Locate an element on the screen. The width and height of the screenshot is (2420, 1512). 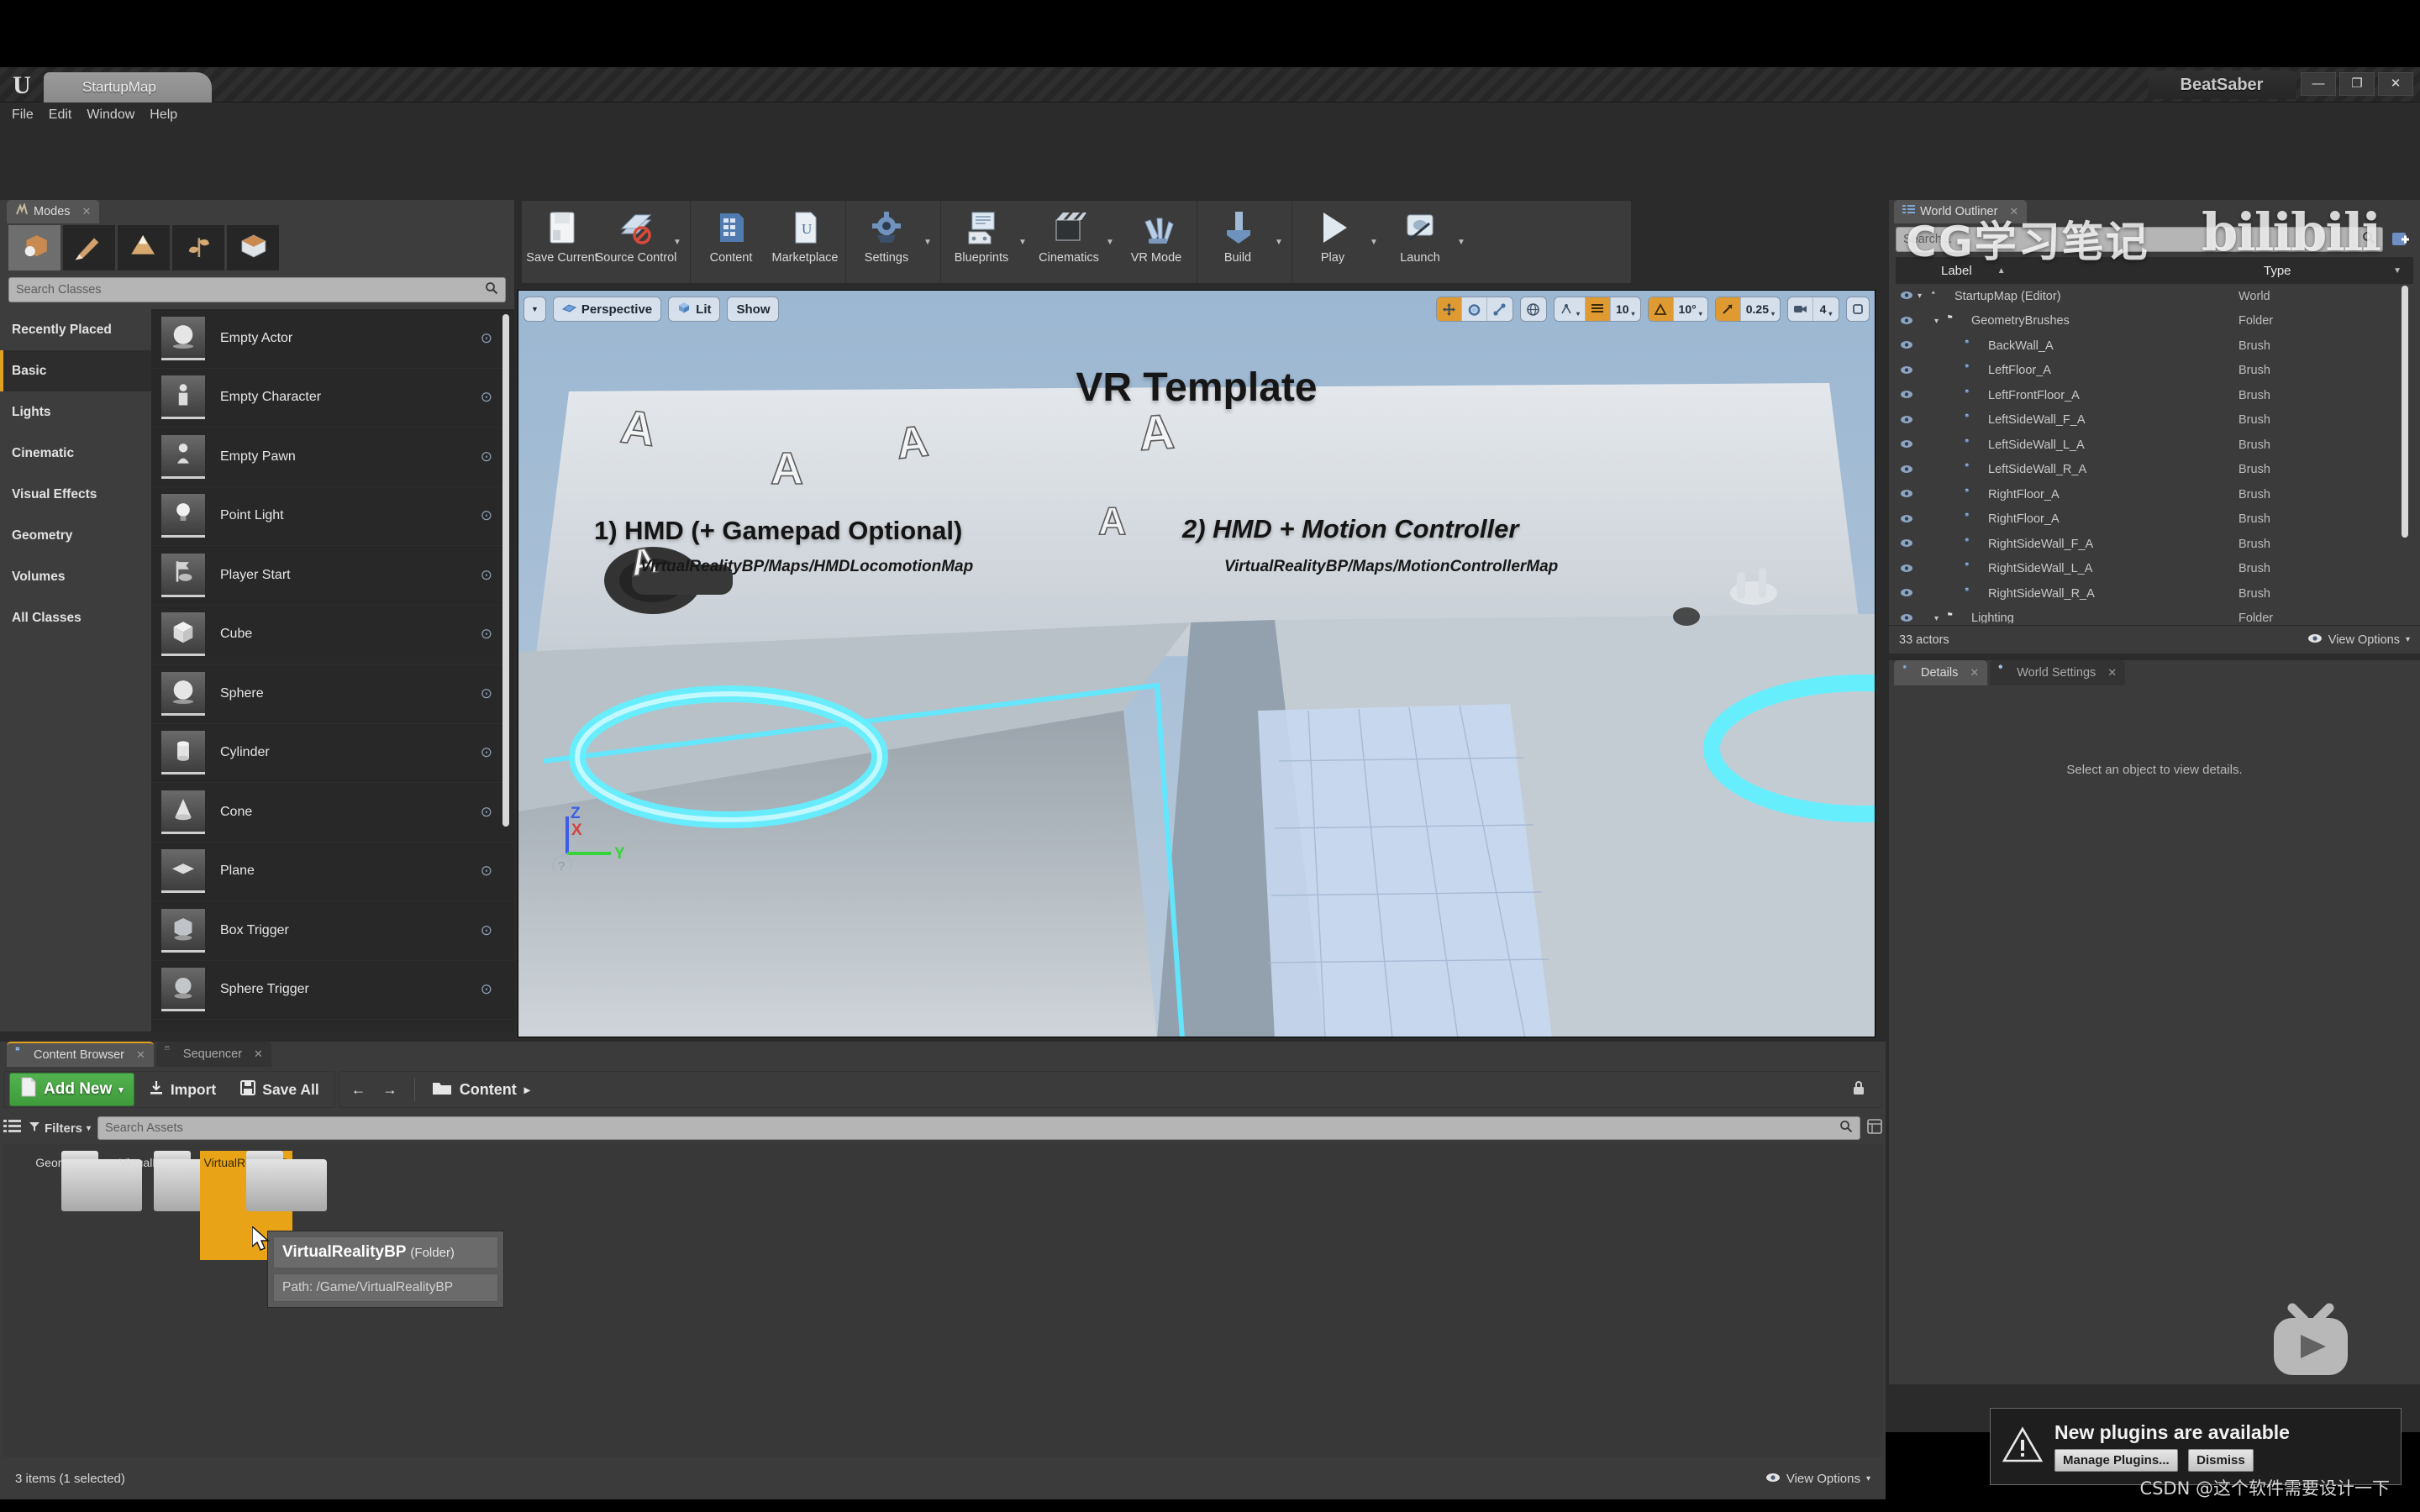
add-actor-icon is located at coordinates (2401, 239).